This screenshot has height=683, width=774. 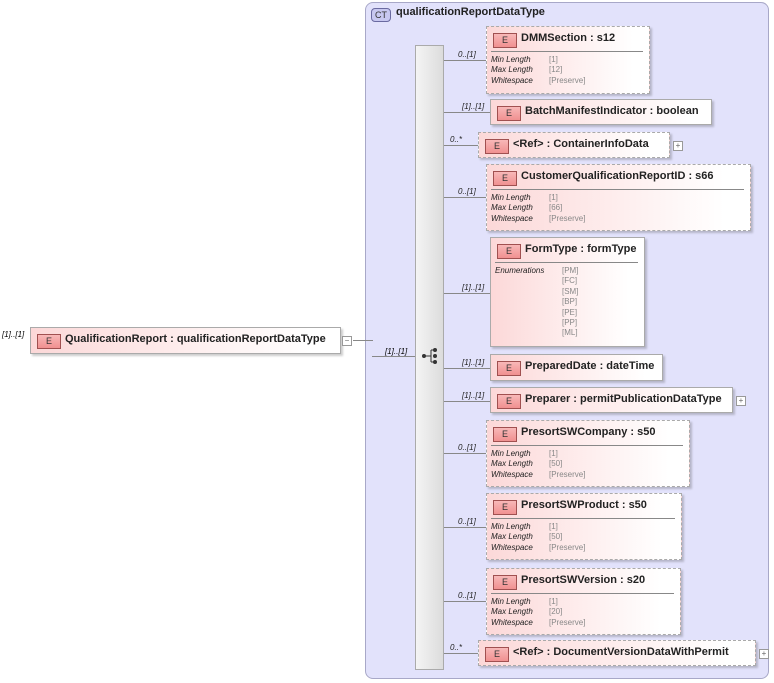 I want to click on element-name: <Ref> : DocumentVersionDataWithPermit, so click(x=621, y=652).